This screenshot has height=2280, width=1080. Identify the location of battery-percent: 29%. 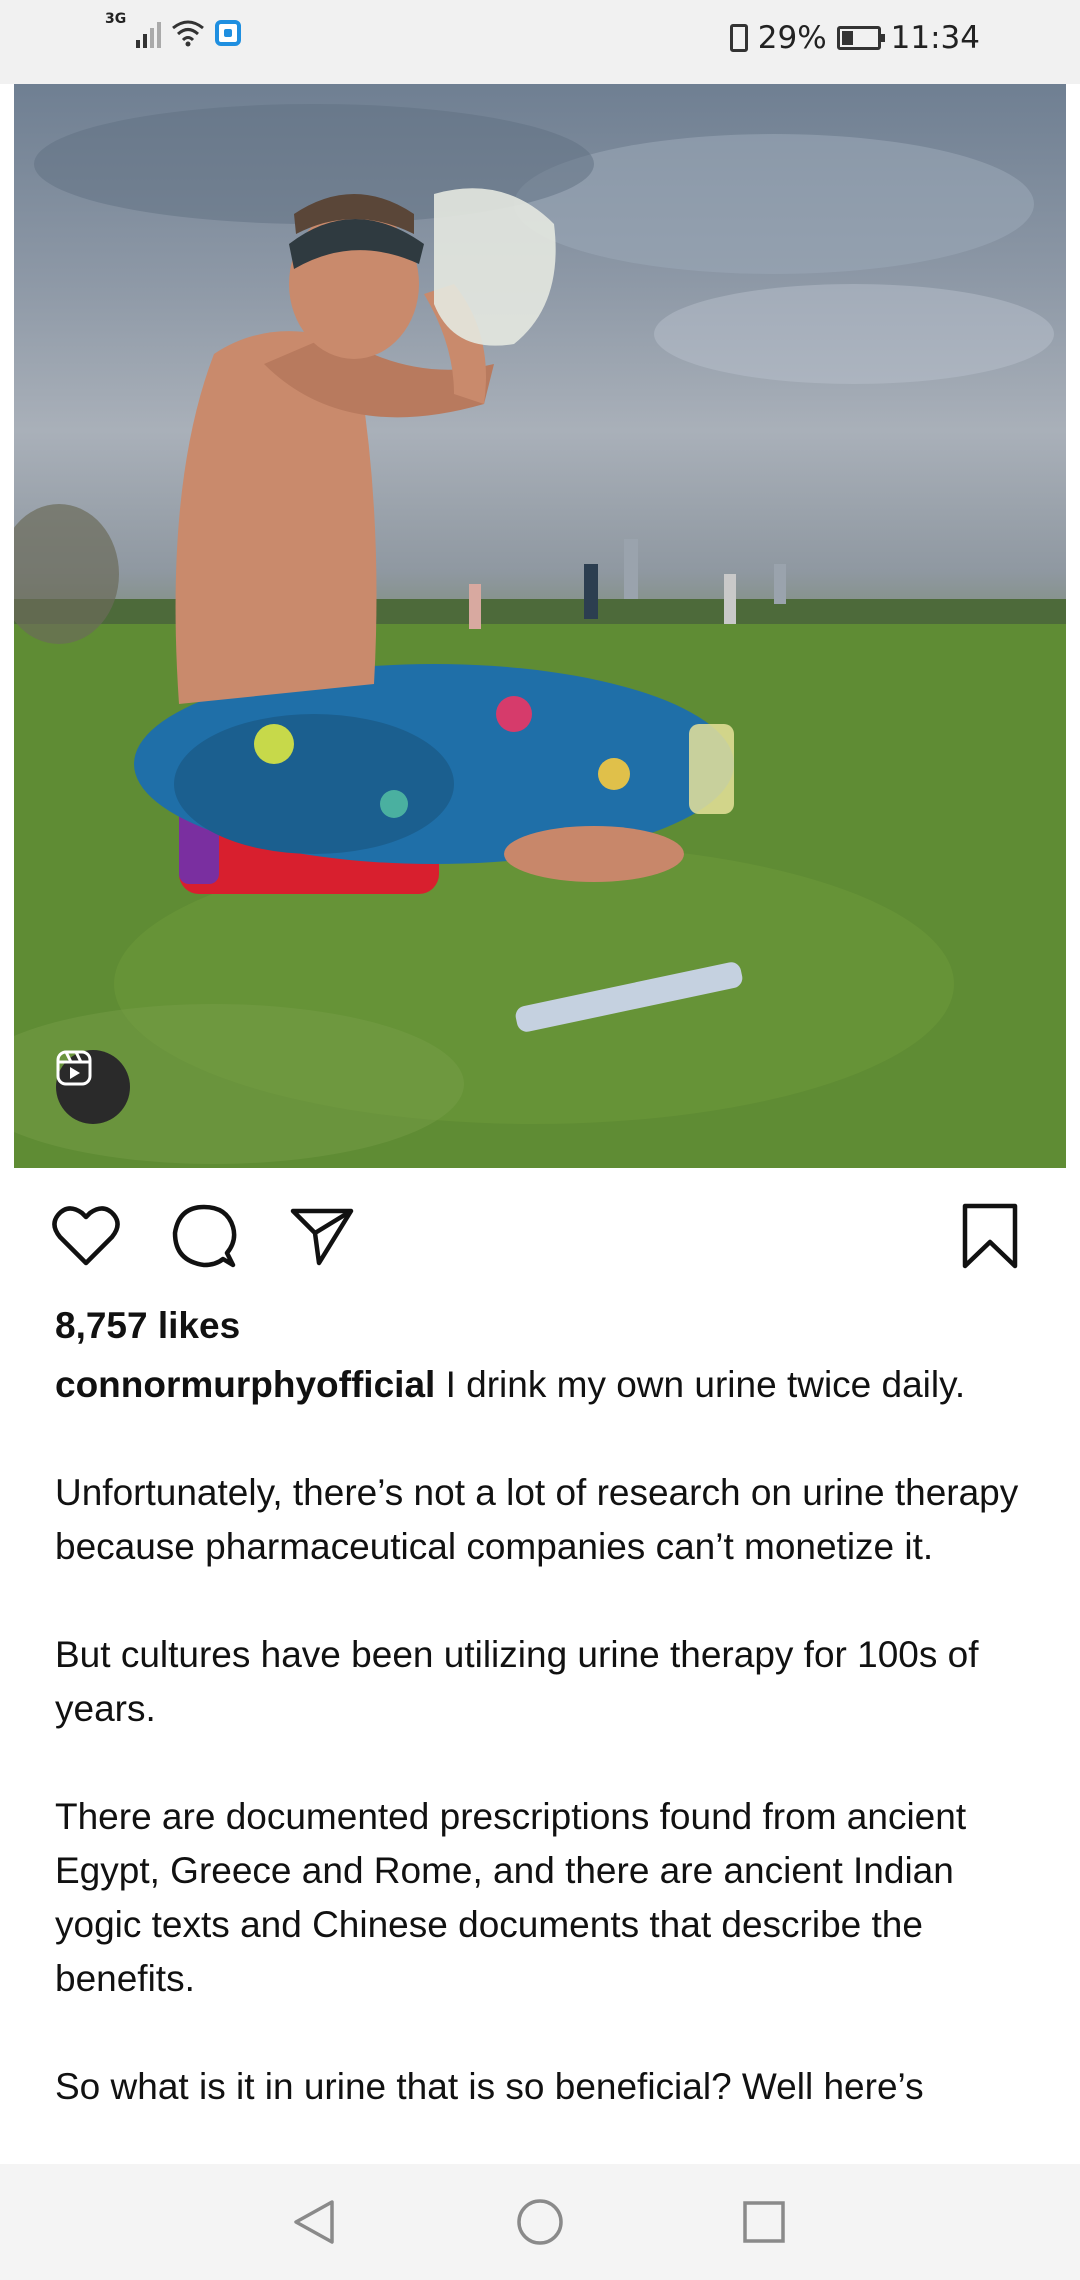
(792, 38).